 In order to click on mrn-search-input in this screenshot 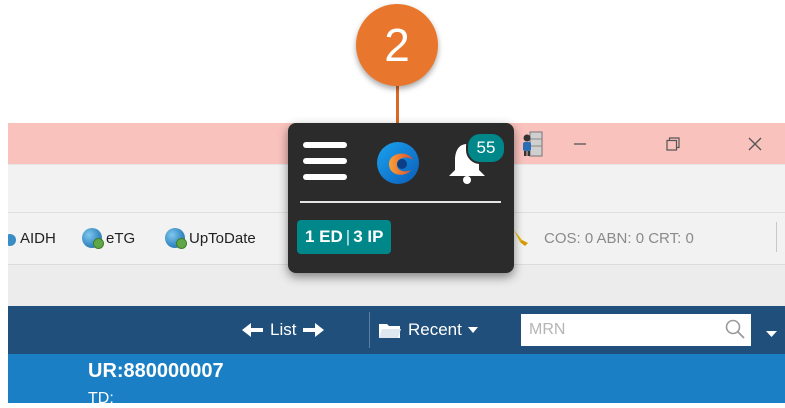, I will do `click(636, 330)`.